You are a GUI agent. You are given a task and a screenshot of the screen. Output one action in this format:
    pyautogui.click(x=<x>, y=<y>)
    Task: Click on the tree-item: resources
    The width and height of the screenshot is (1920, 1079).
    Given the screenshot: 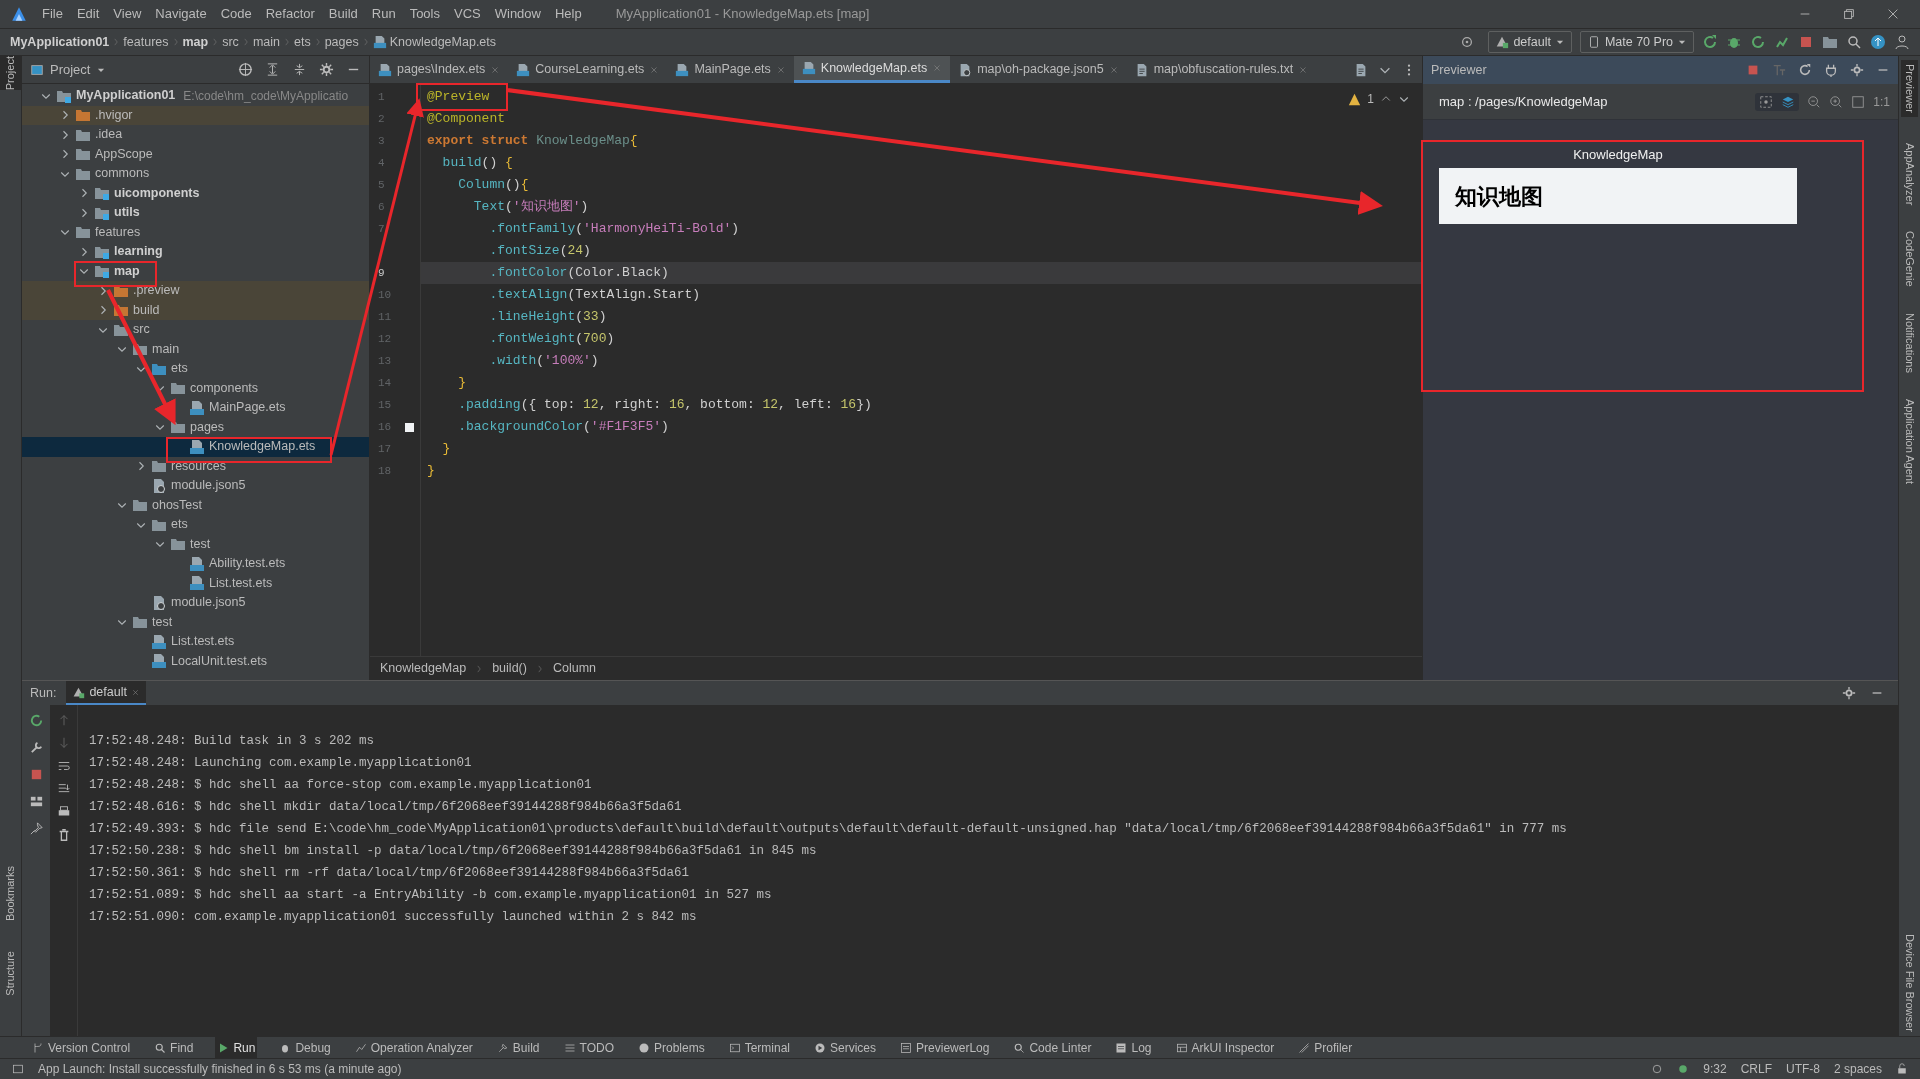 What is the action you would take?
    pyautogui.click(x=195, y=466)
    